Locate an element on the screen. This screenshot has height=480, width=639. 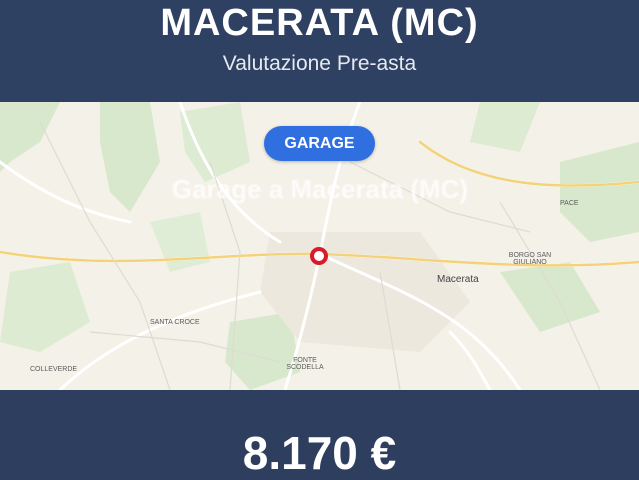
map-label-colleverde: COLLEVERDE is located at coordinates (54, 369).